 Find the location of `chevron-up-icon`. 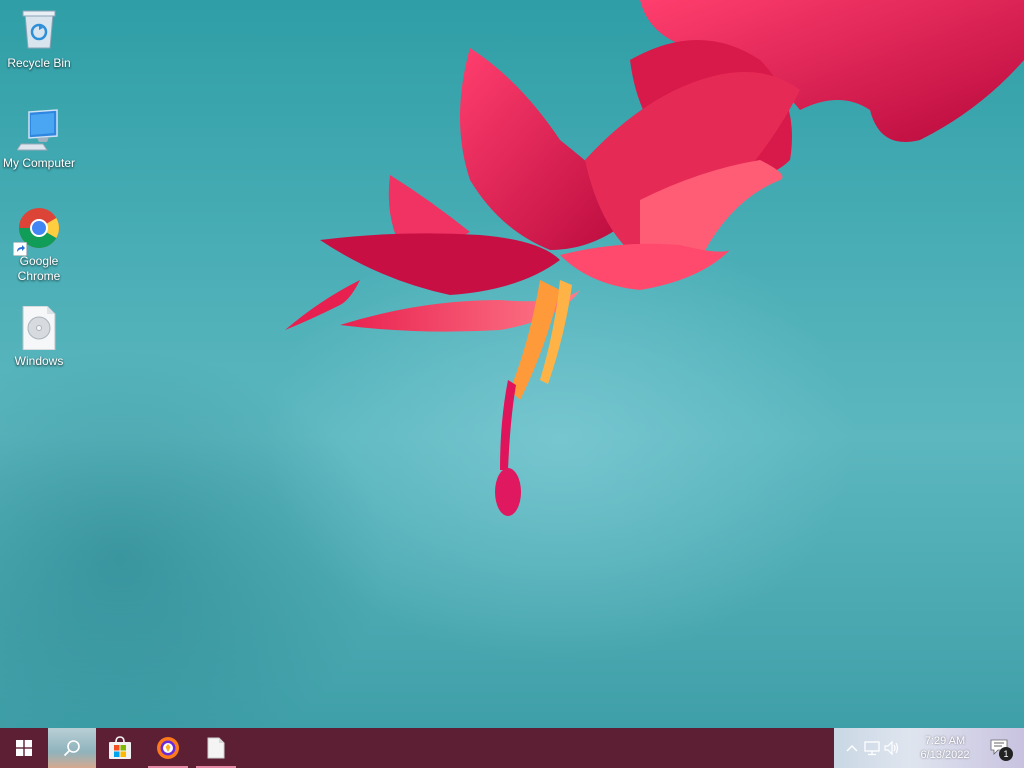

chevron-up-icon is located at coordinates (852, 748).